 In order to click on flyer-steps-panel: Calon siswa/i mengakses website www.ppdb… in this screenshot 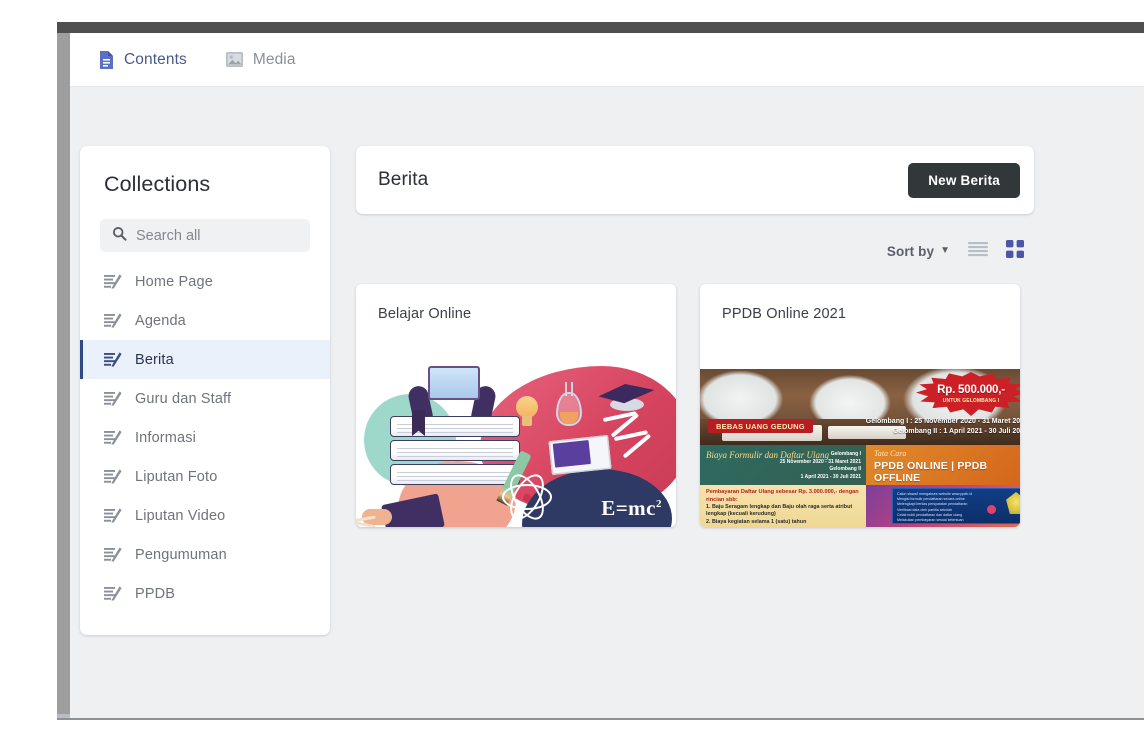, I will do `click(943, 506)`.